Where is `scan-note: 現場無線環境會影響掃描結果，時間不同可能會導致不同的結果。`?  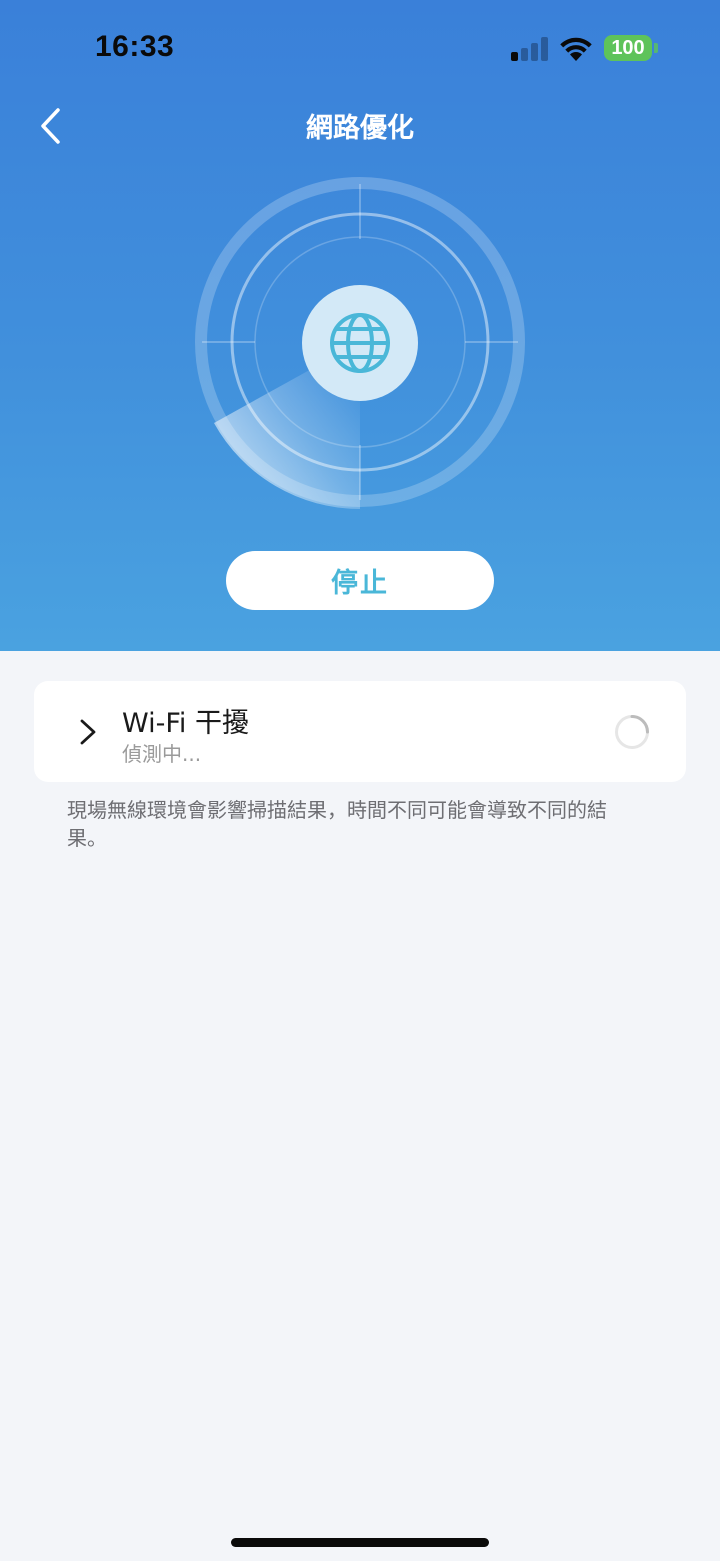
scan-note: 現場無線環境會影響掃描結果，時間不同可能會導致不同的結果。 is located at coordinates (337, 824).